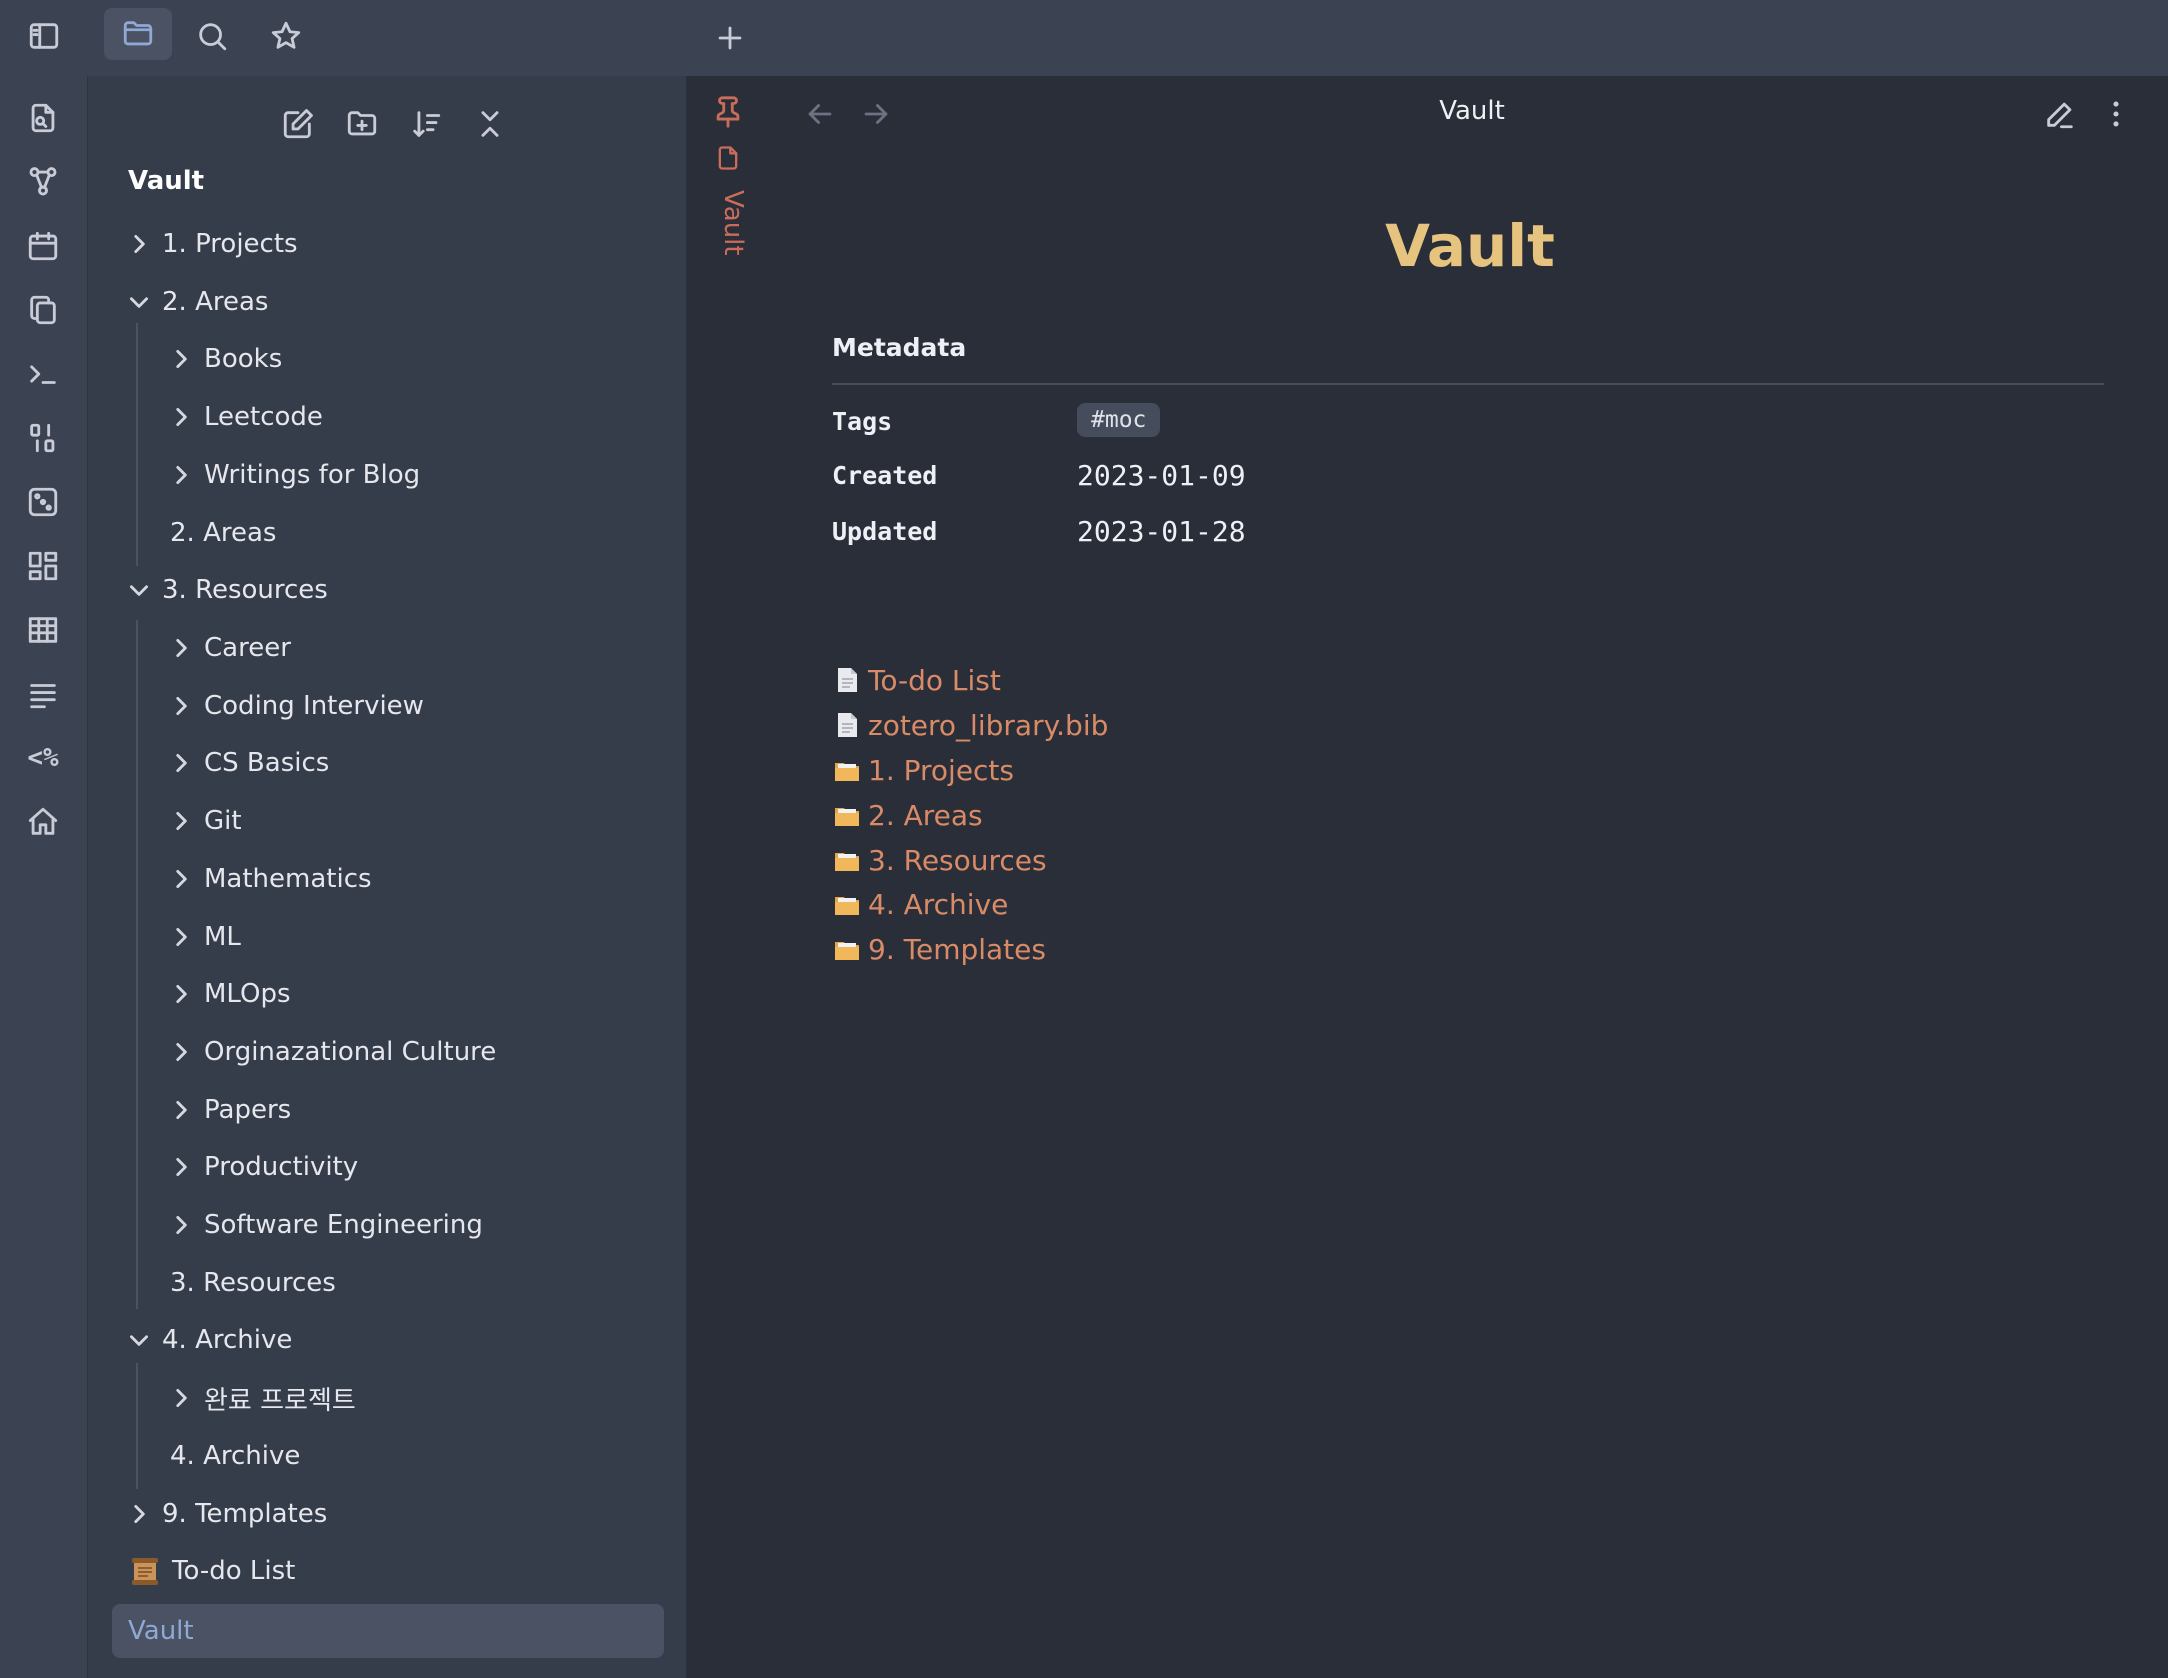  I want to click on toggle-sidebar-icon, so click(44, 36).